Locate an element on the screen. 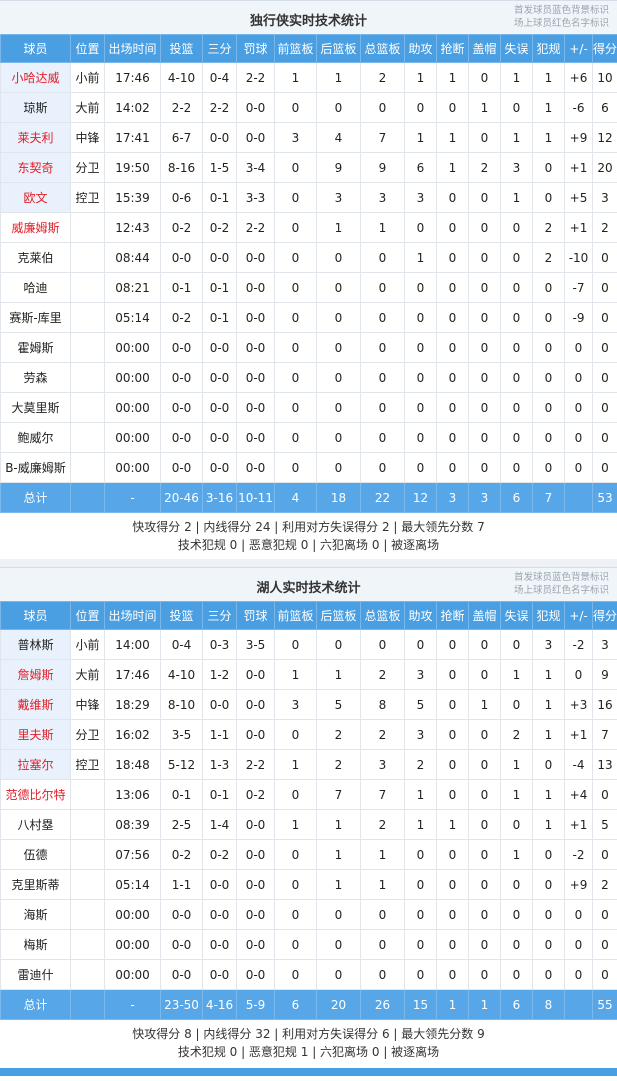 The height and width of the screenshot is (1081, 617). column-header: 失误 is located at coordinates (516, 615).